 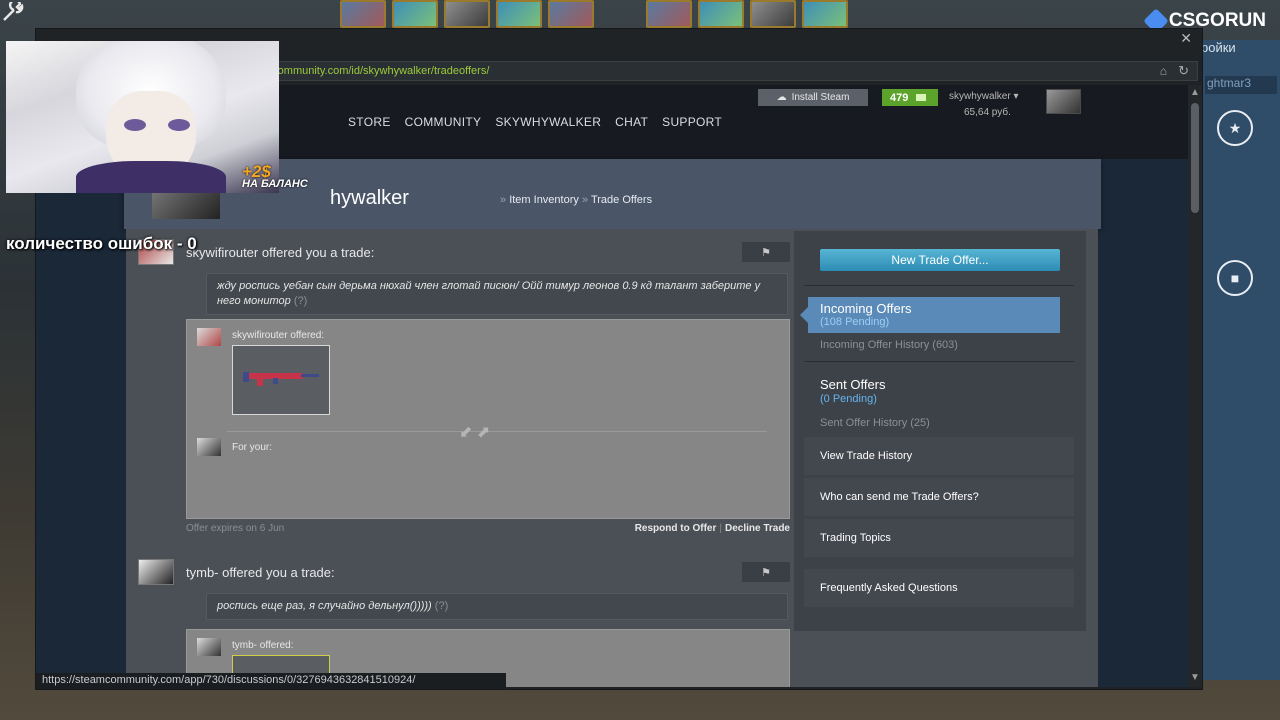 What do you see at coordinates (14, 11) in the screenshot?
I see `wrench-icon` at bounding box center [14, 11].